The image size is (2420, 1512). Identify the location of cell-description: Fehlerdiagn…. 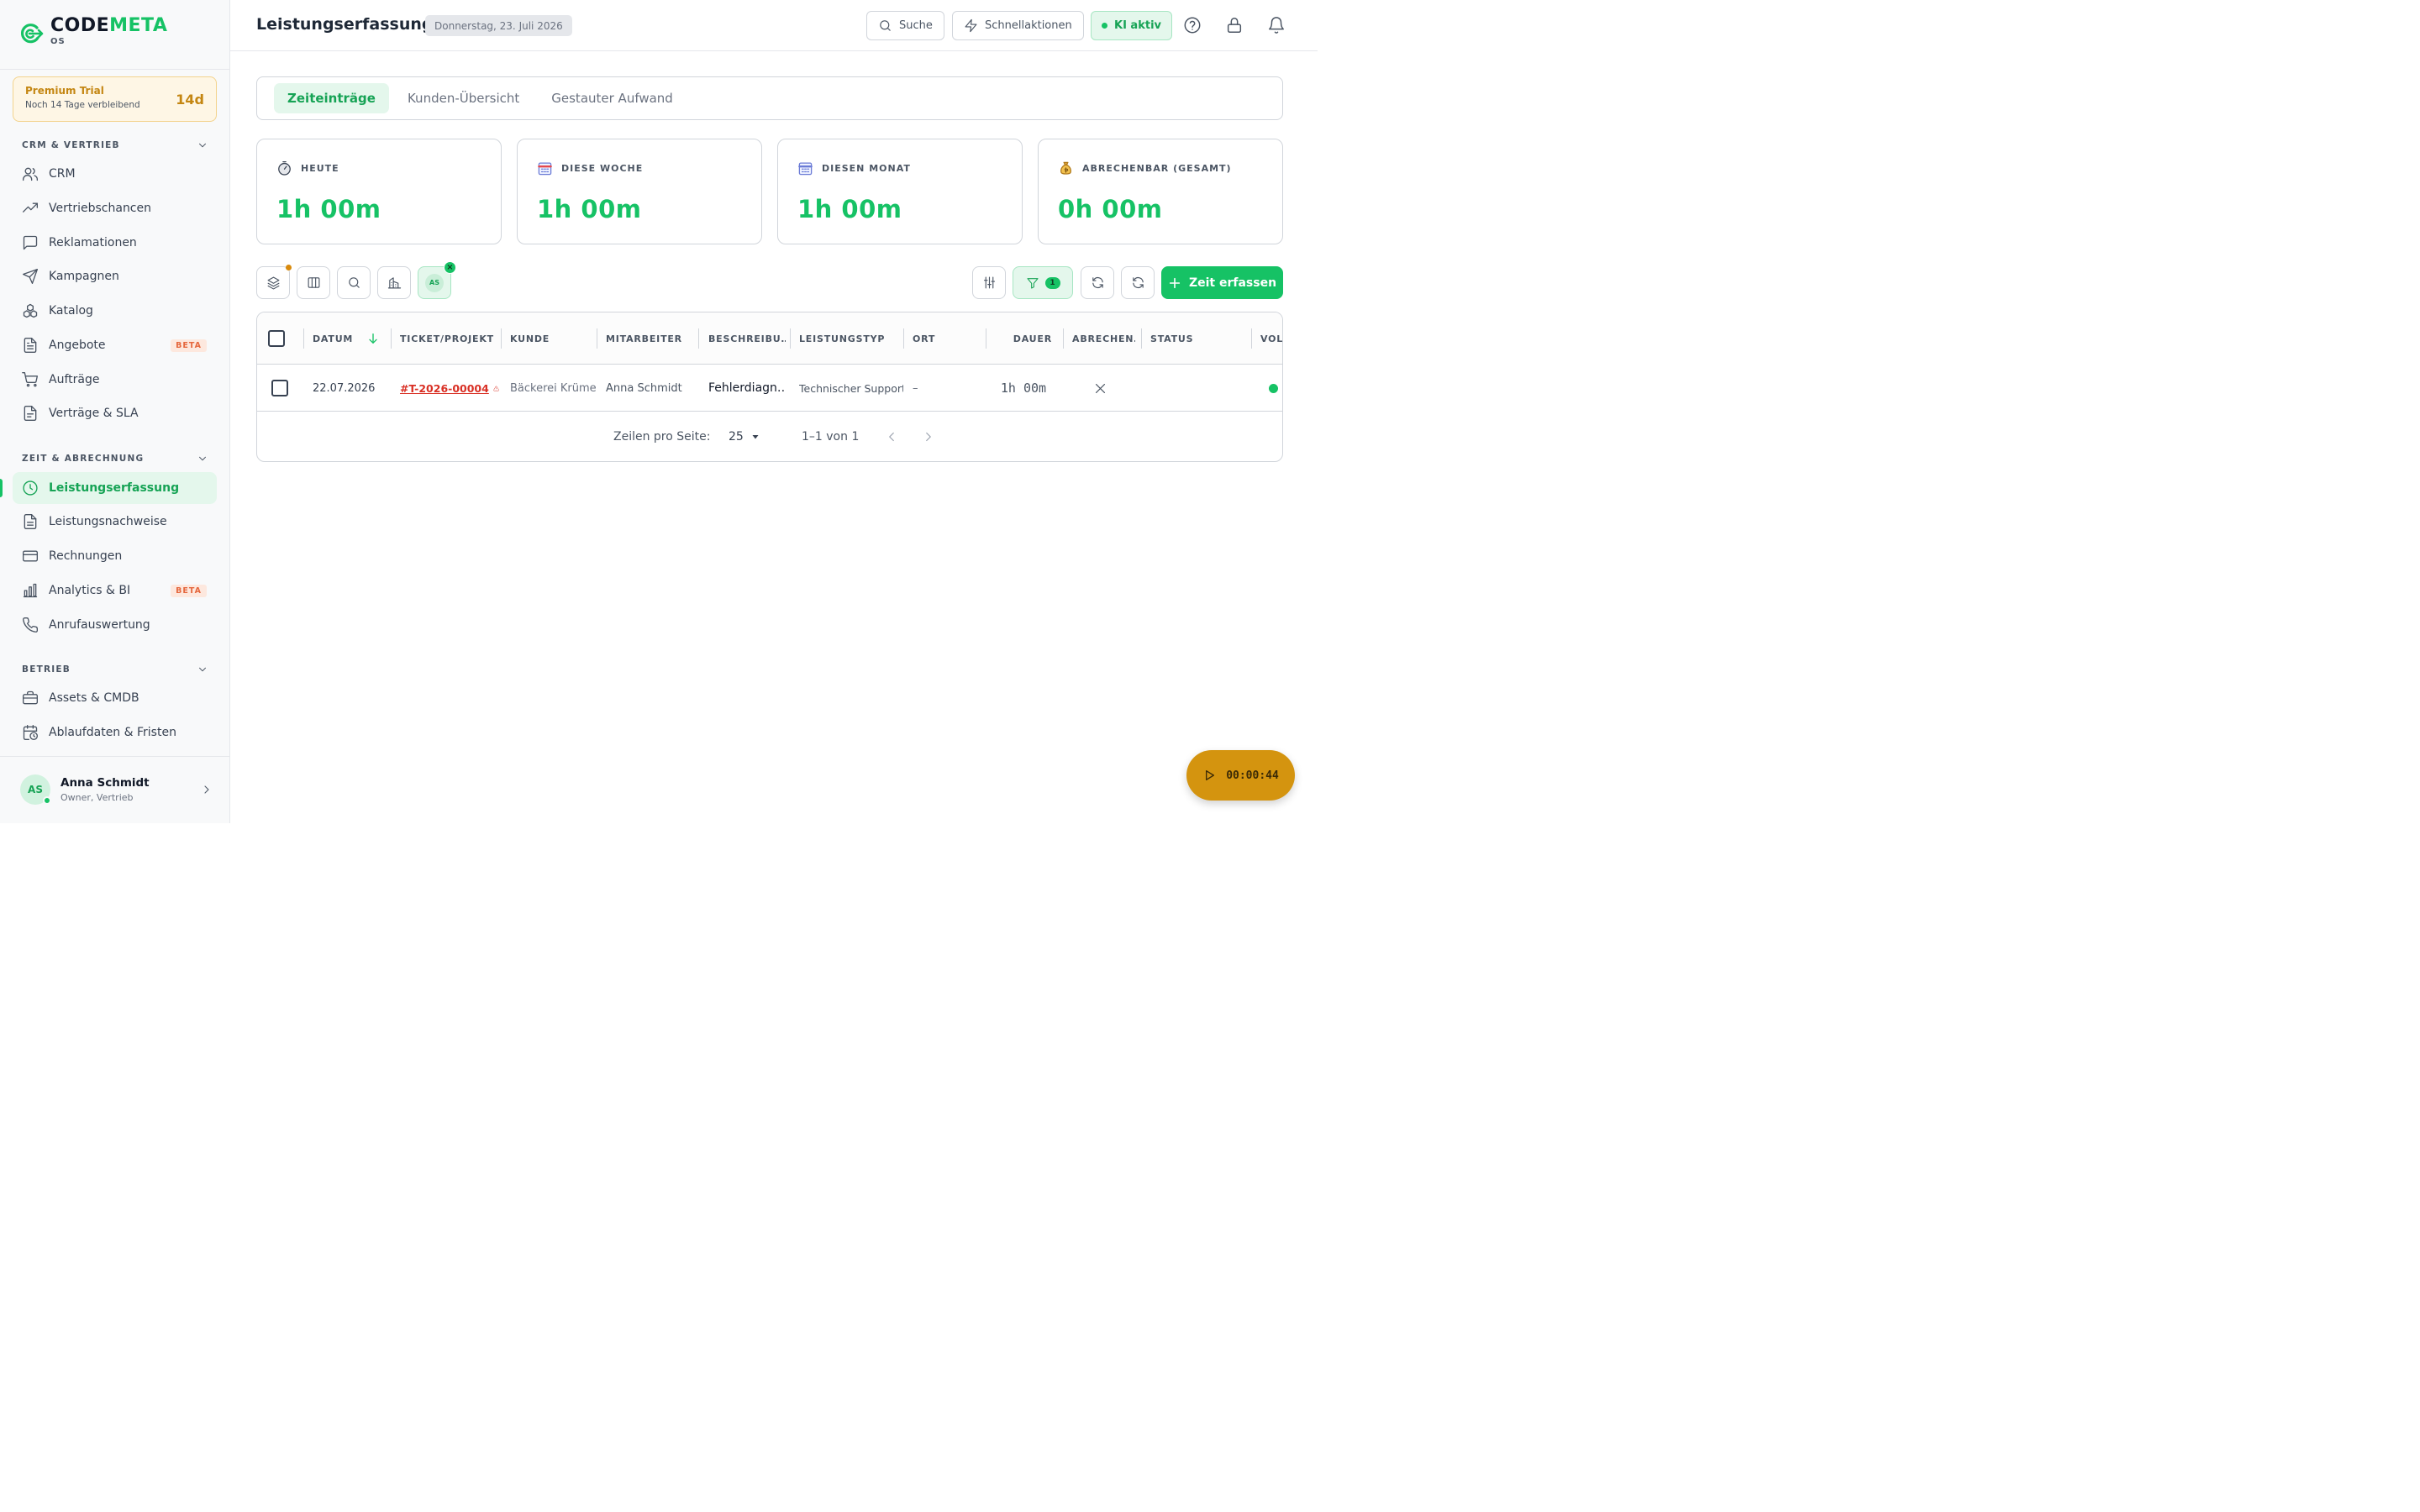
(747, 388).